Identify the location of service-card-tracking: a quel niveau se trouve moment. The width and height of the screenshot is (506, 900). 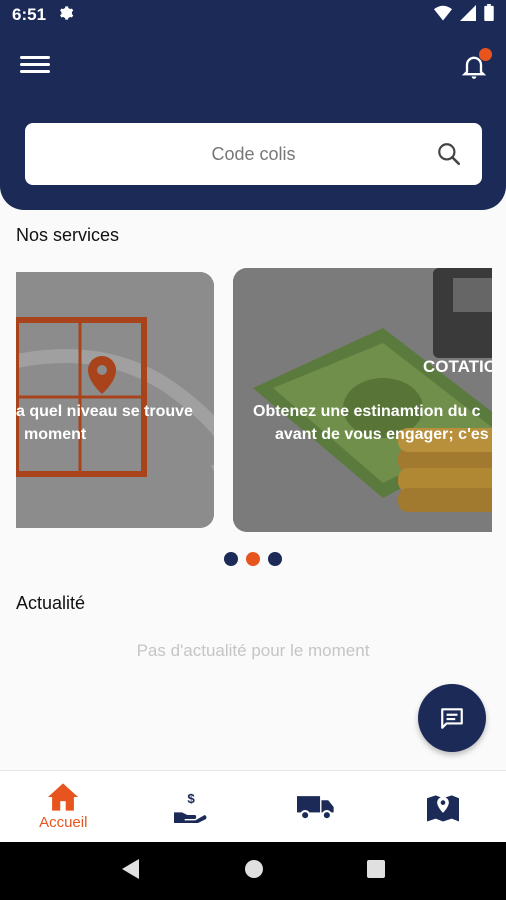
(115, 400).